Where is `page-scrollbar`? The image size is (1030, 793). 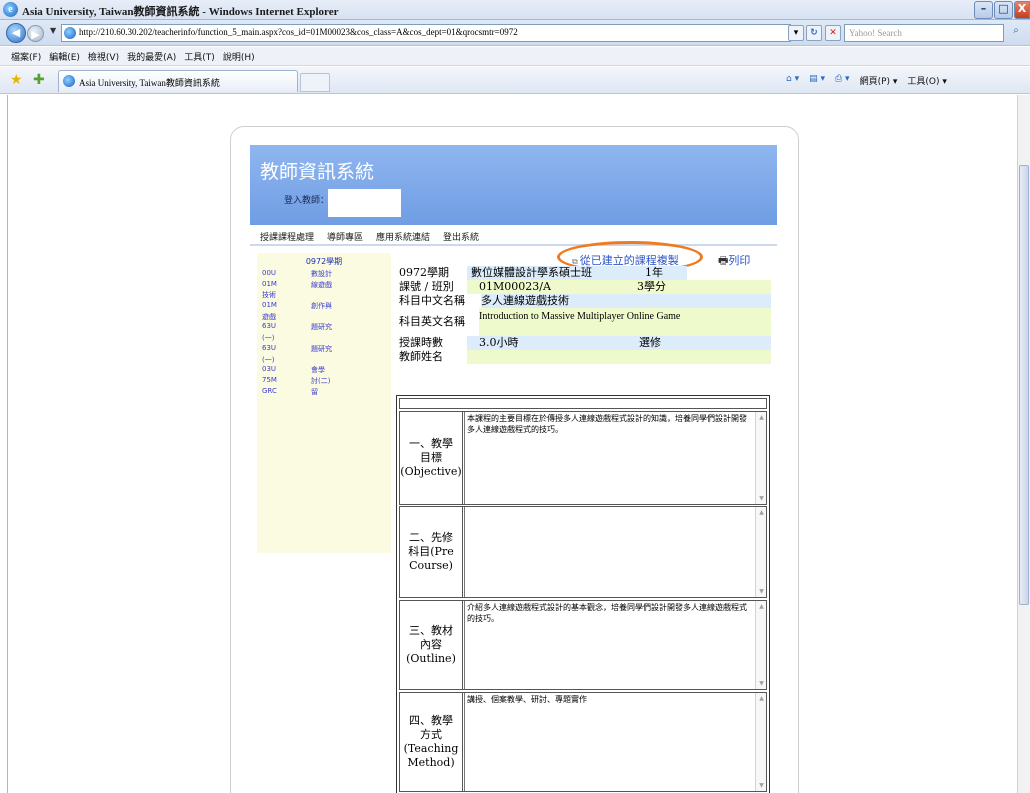
page-scrollbar is located at coordinates (1023, 444).